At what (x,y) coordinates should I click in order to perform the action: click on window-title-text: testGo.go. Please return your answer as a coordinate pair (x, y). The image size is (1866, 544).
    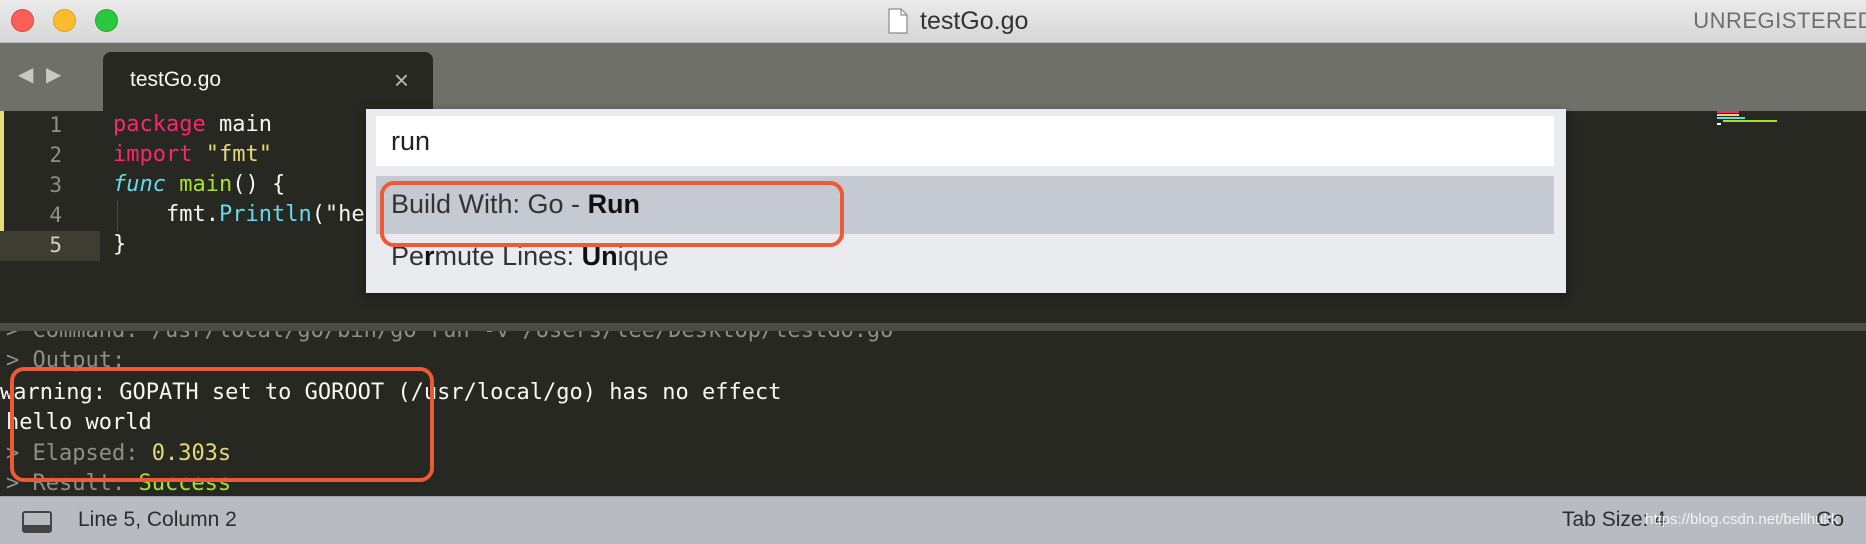
    Looking at the image, I should click on (974, 20).